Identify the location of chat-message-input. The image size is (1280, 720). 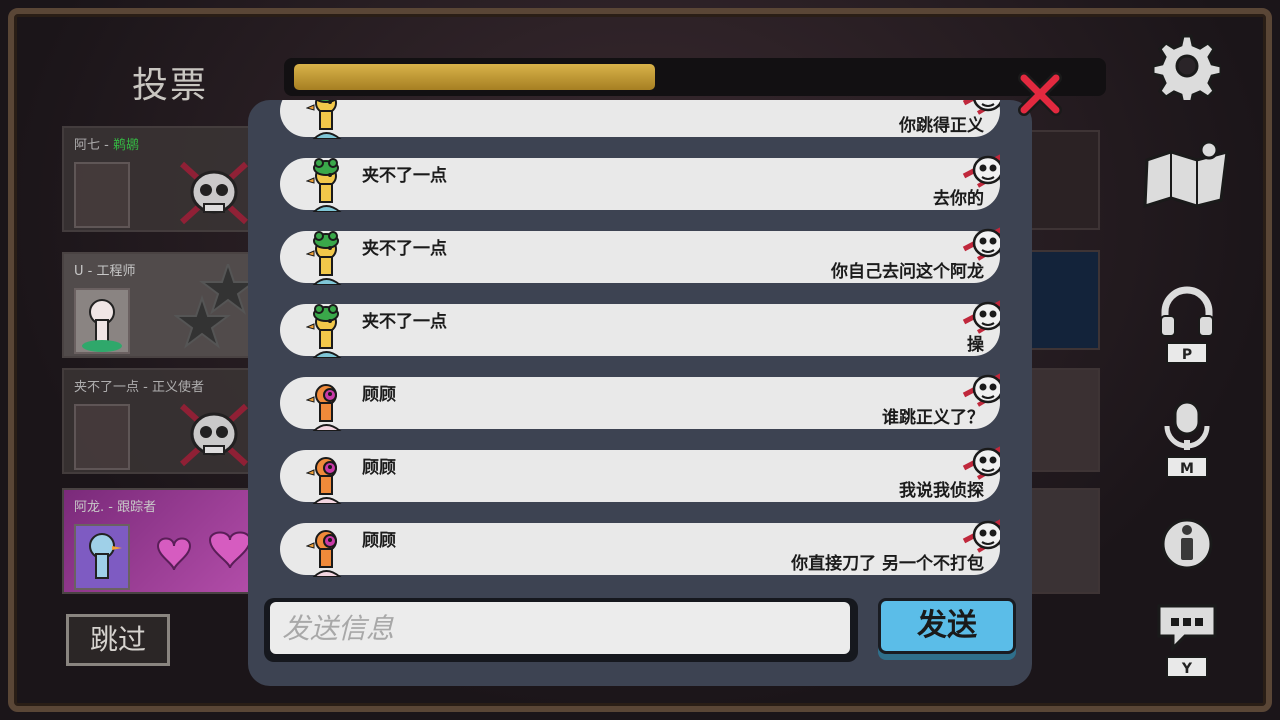
(560, 628).